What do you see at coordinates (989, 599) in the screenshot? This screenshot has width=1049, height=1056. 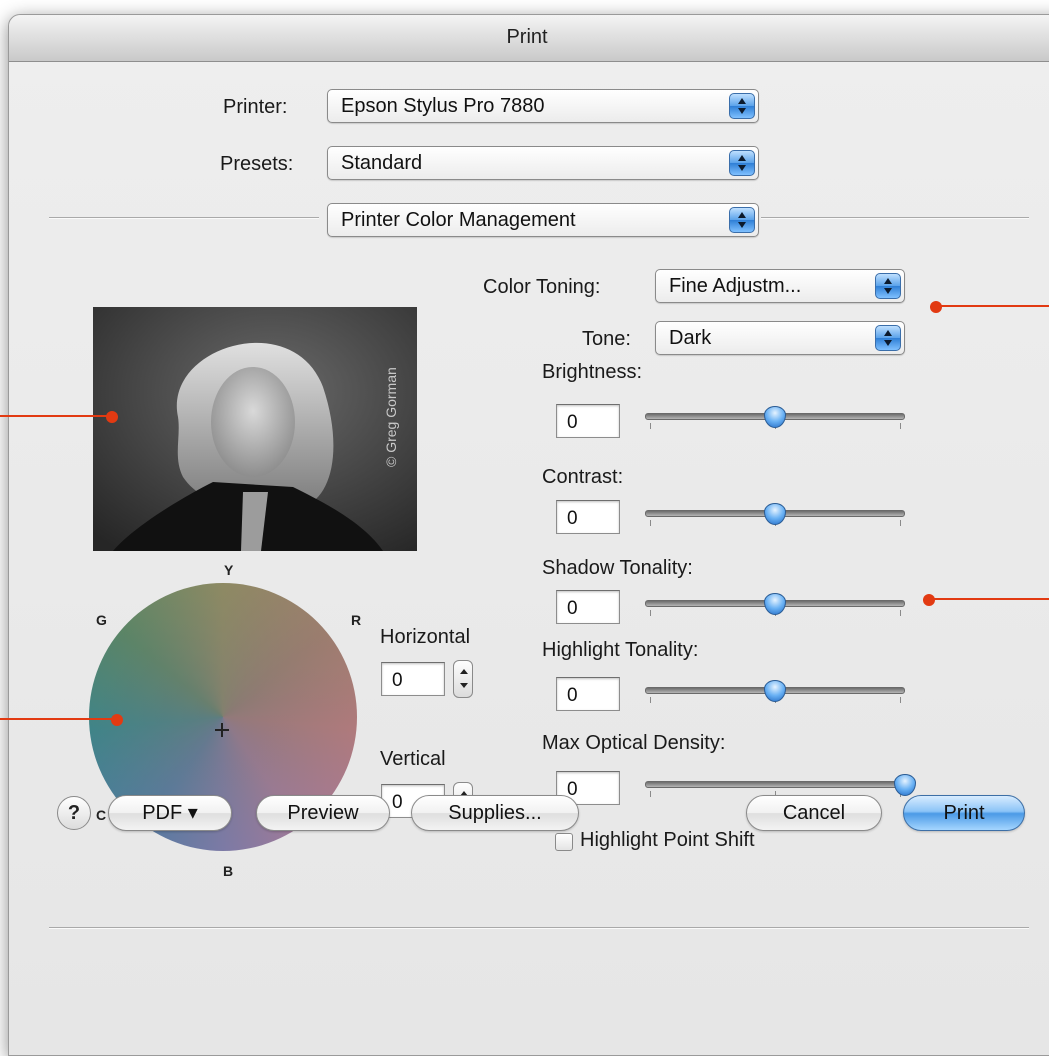 I see `callout-line-sliders` at bounding box center [989, 599].